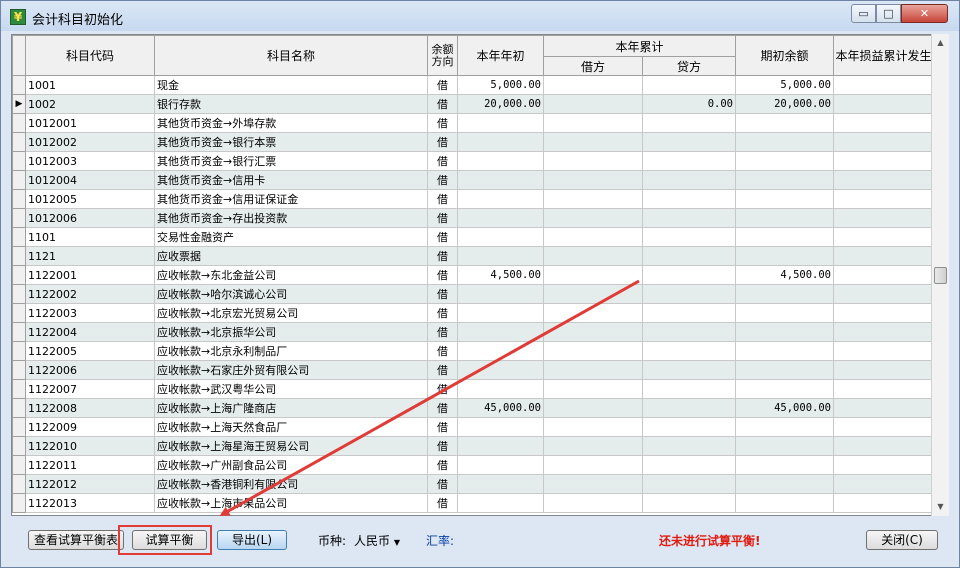 This screenshot has height=568, width=960. I want to click on header-year-total: 本年累计, so click(639, 46).